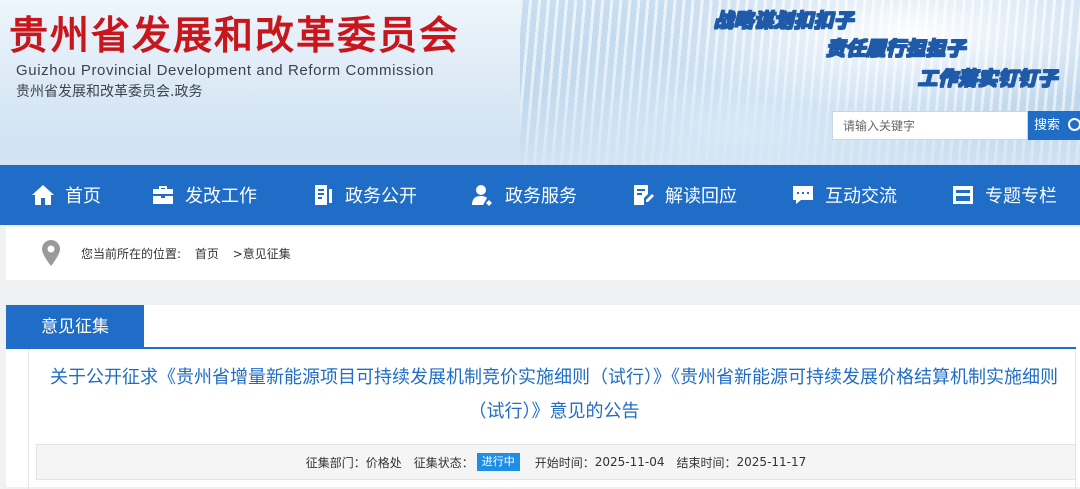 The height and width of the screenshot is (489, 1080). Describe the element at coordinates (498, 462) in the screenshot. I see `status-badge: 进行中` at that location.